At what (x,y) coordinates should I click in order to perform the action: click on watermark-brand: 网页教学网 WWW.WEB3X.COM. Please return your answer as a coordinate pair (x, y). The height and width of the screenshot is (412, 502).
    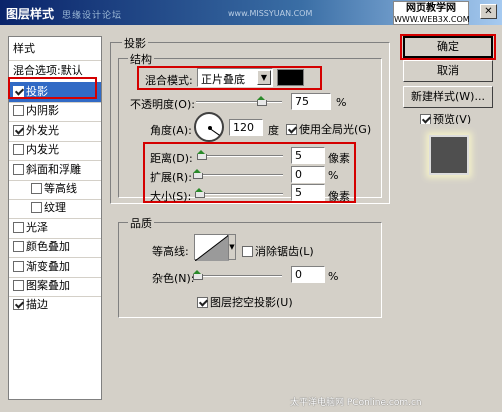
    Looking at the image, I should click on (431, 13).